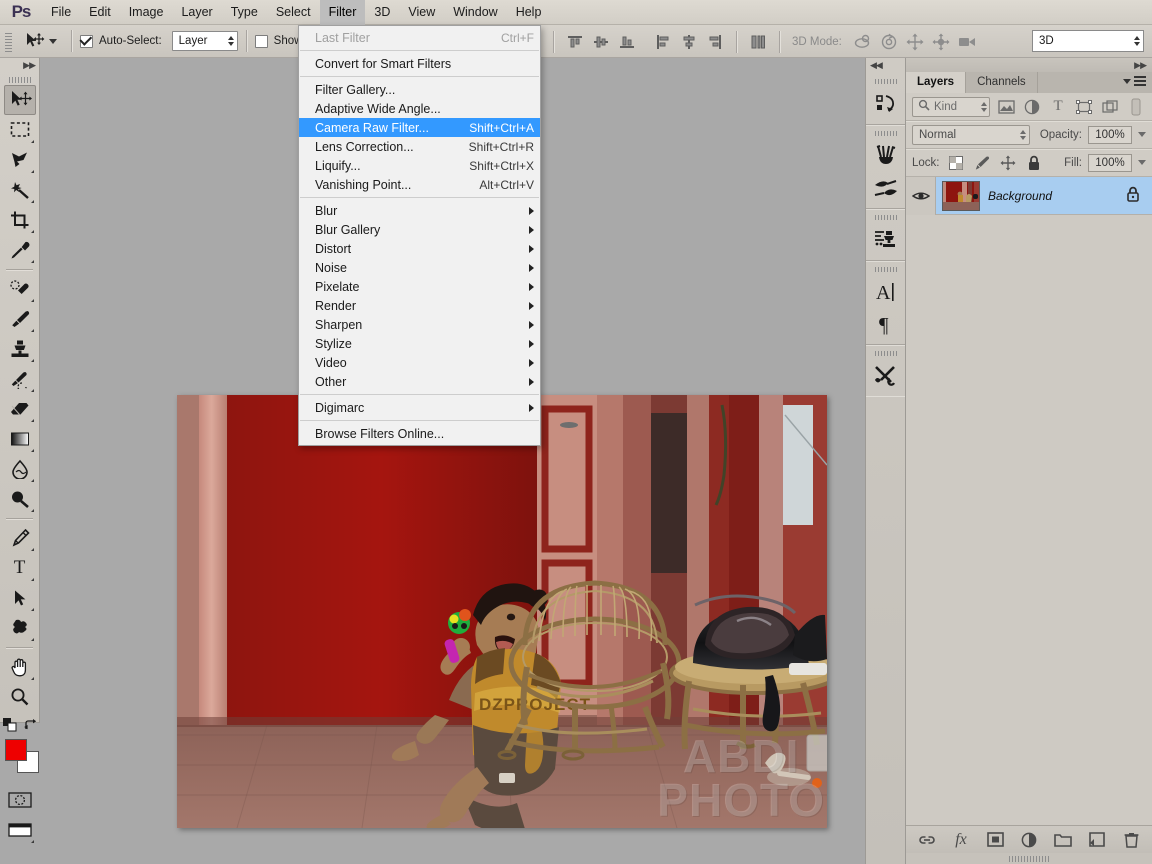 The image size is (1152, 864). Describe the element at coordinates (967, 42) in the screenshot. I see `scale-3d-object-icon` at that location.